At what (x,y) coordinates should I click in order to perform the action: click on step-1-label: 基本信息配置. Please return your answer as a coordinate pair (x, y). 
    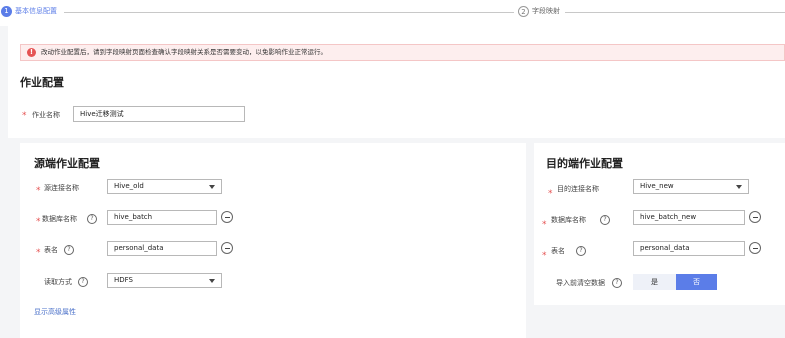
    Looking at the image, I should click on (36, 11).